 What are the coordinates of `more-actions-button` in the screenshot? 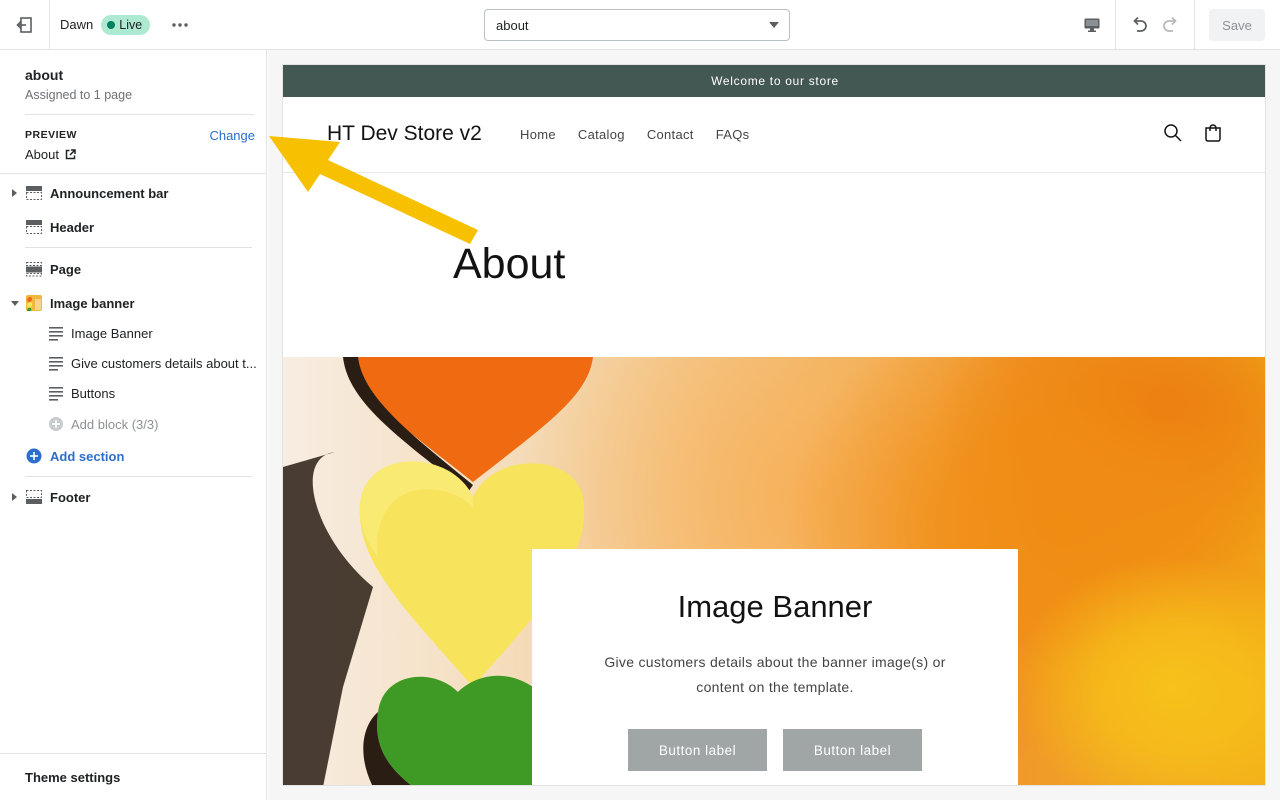 It's located at (180, 25).